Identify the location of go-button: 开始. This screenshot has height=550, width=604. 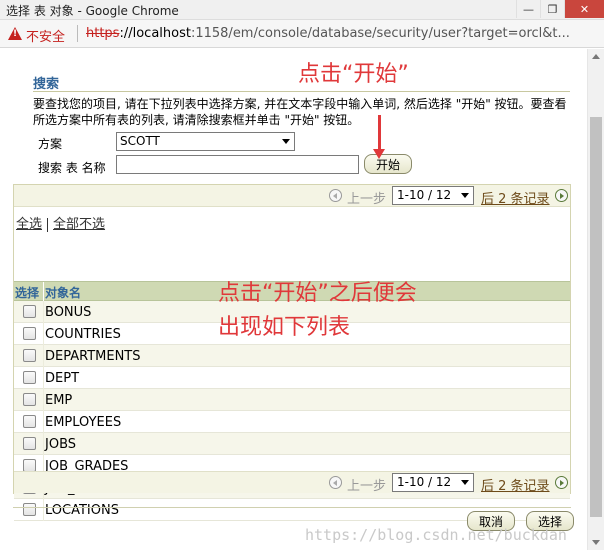
(388, 164).